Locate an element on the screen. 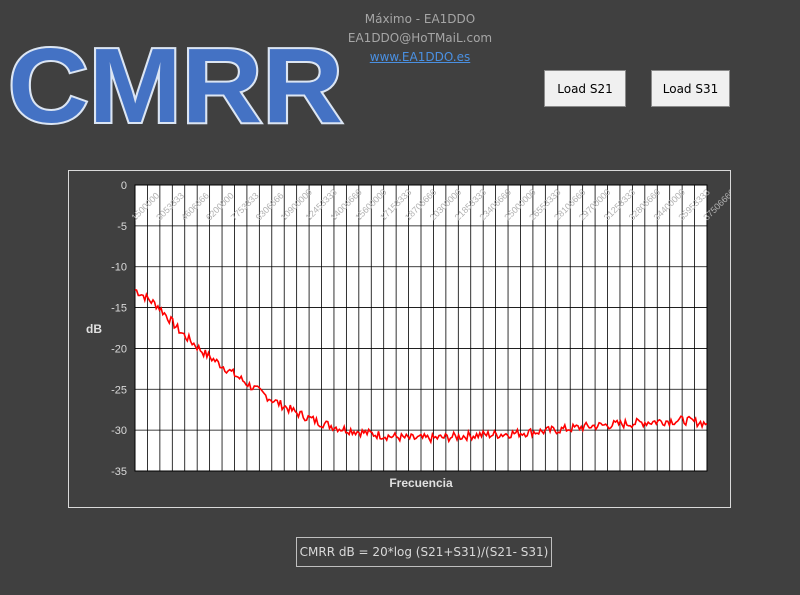  website-link: www.EA1DDO.es is located at coordinates (420, 57).